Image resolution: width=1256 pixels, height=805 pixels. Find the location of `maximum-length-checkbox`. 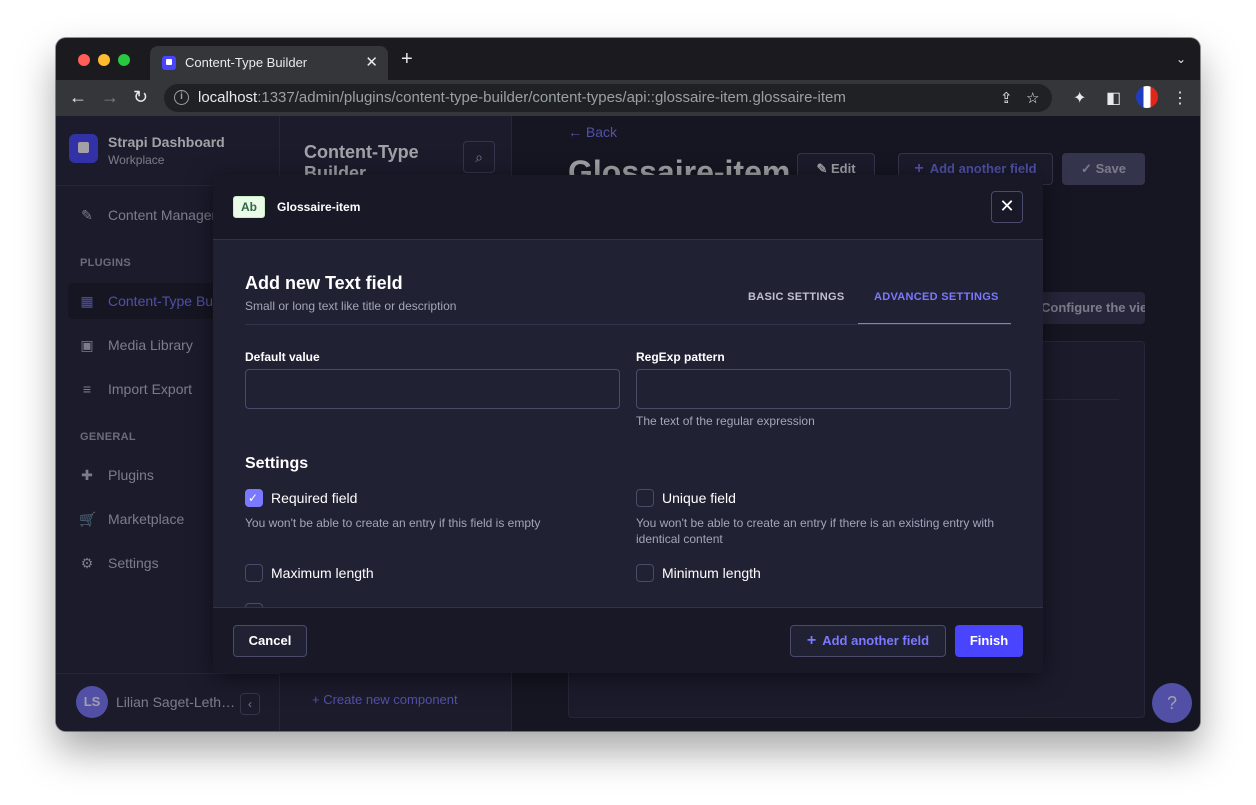

maximum-length-checkbox is located at coordinates (254, 573).